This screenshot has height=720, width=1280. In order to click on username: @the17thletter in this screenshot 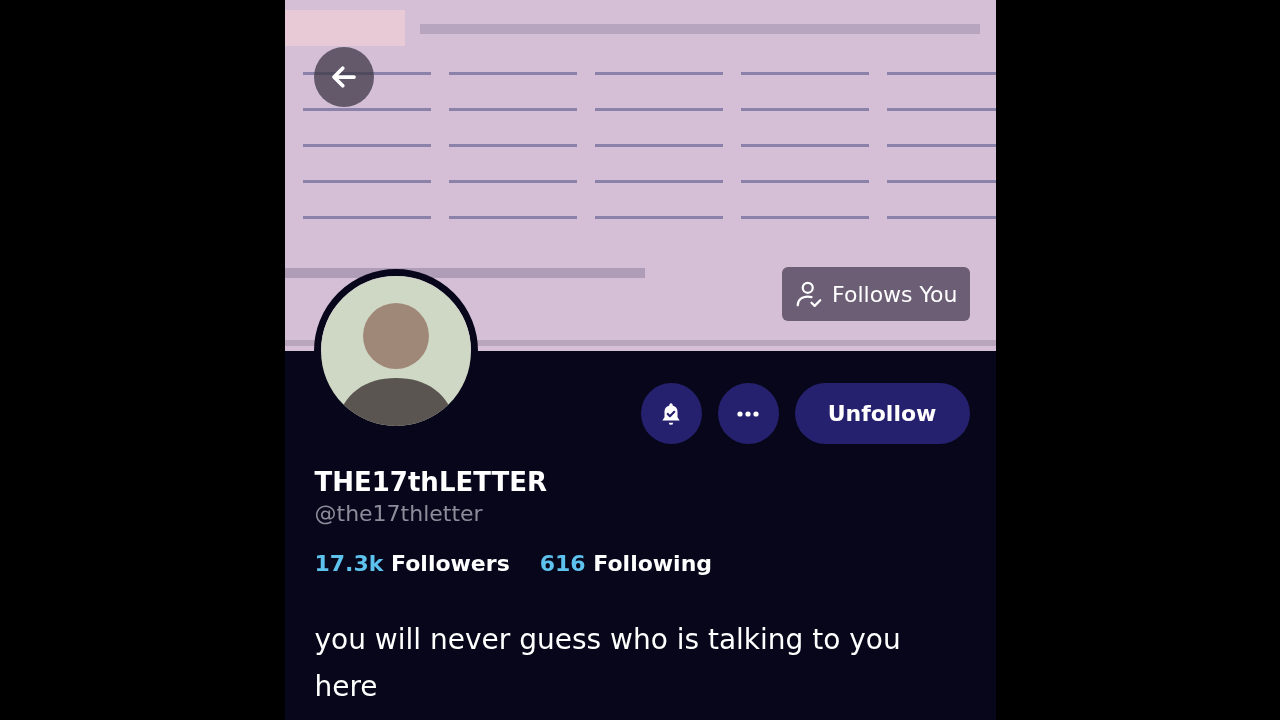, I will do `click(399, 514)`.